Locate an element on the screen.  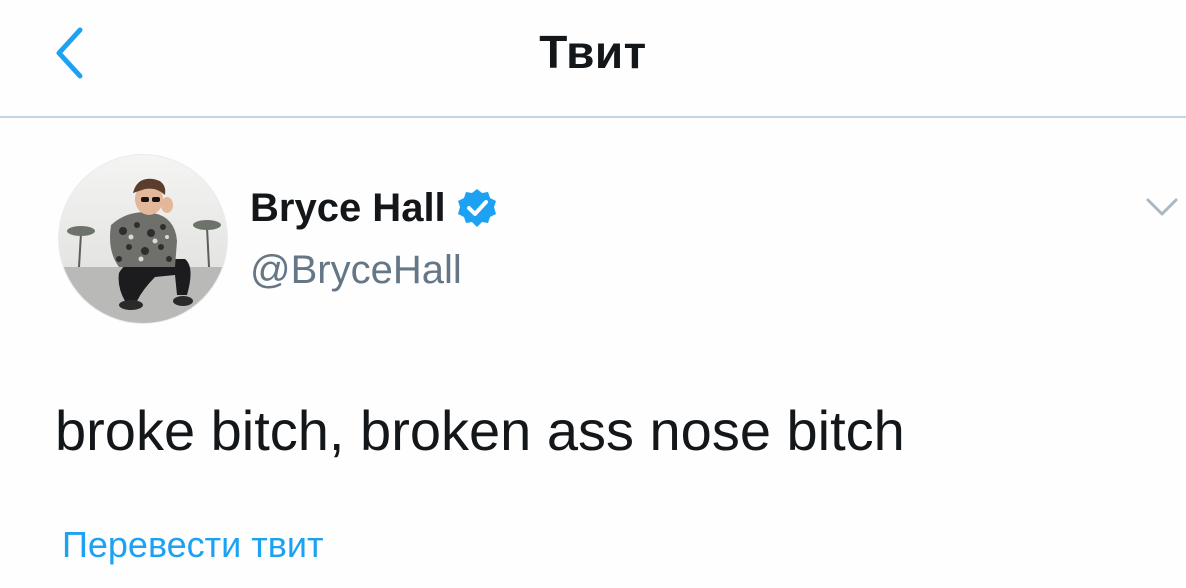
user-handle: @BryceHall is located at coordinates (356, 270).